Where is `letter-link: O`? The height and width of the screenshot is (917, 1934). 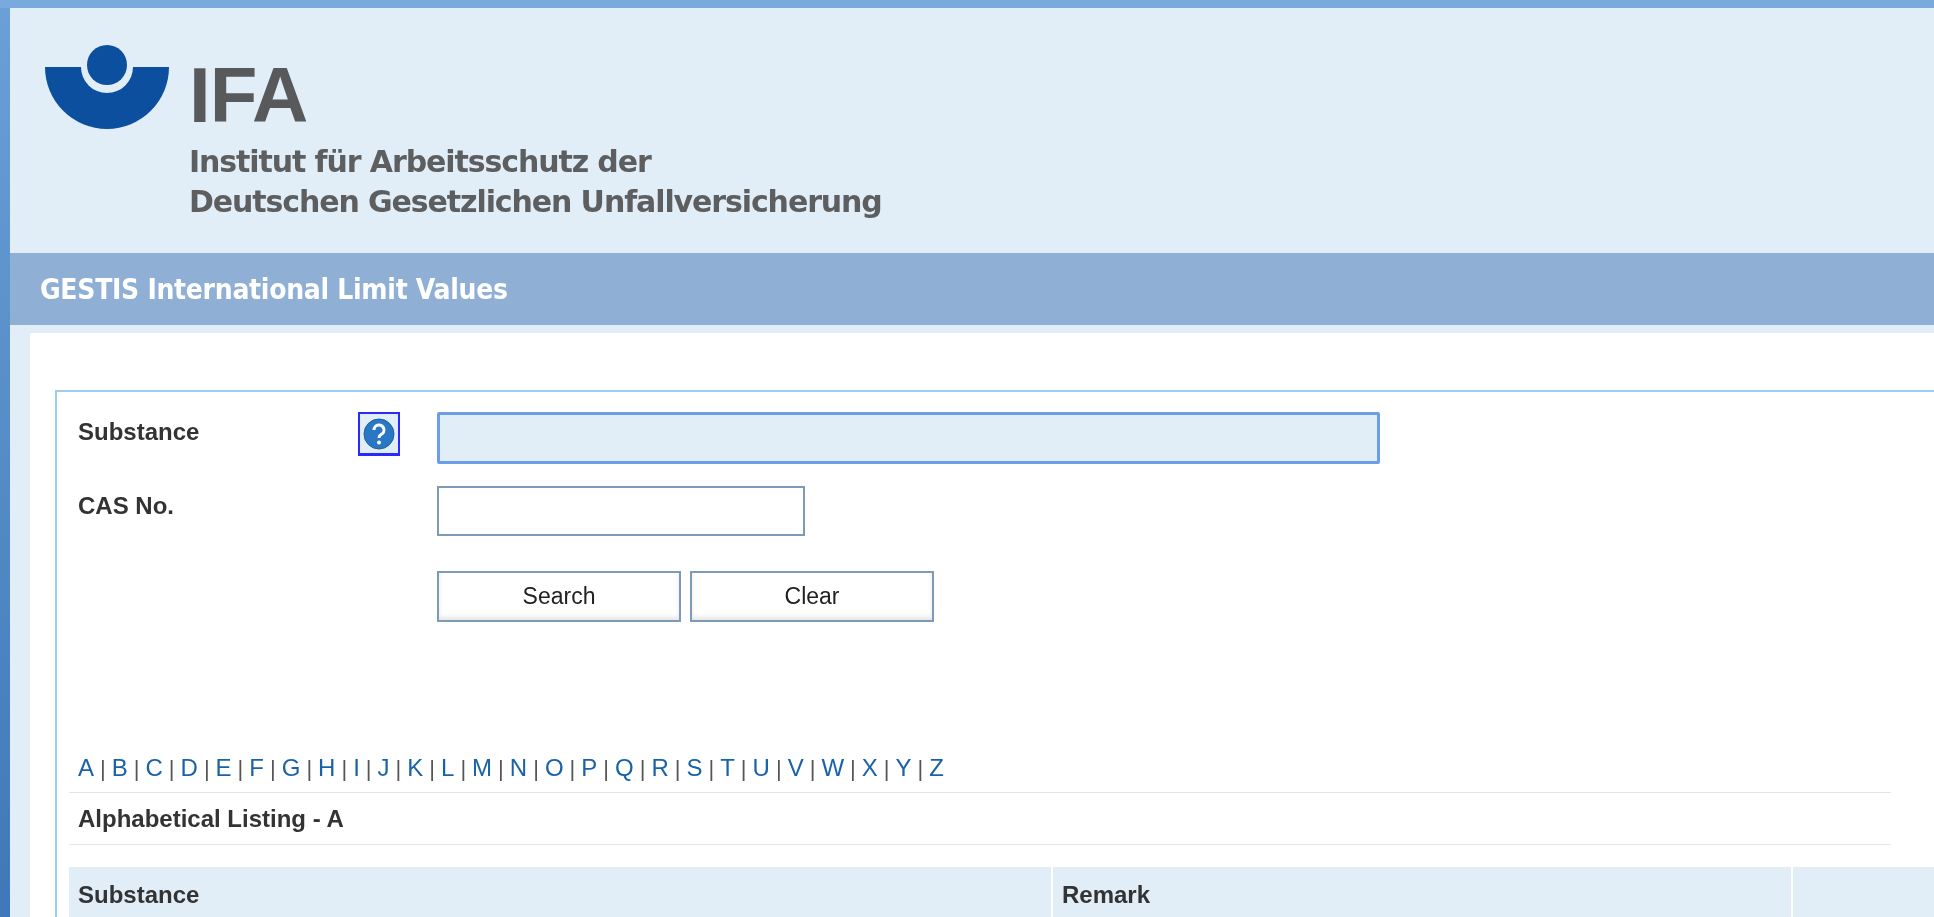
letter-link: O is located at coordinates (554, 768).